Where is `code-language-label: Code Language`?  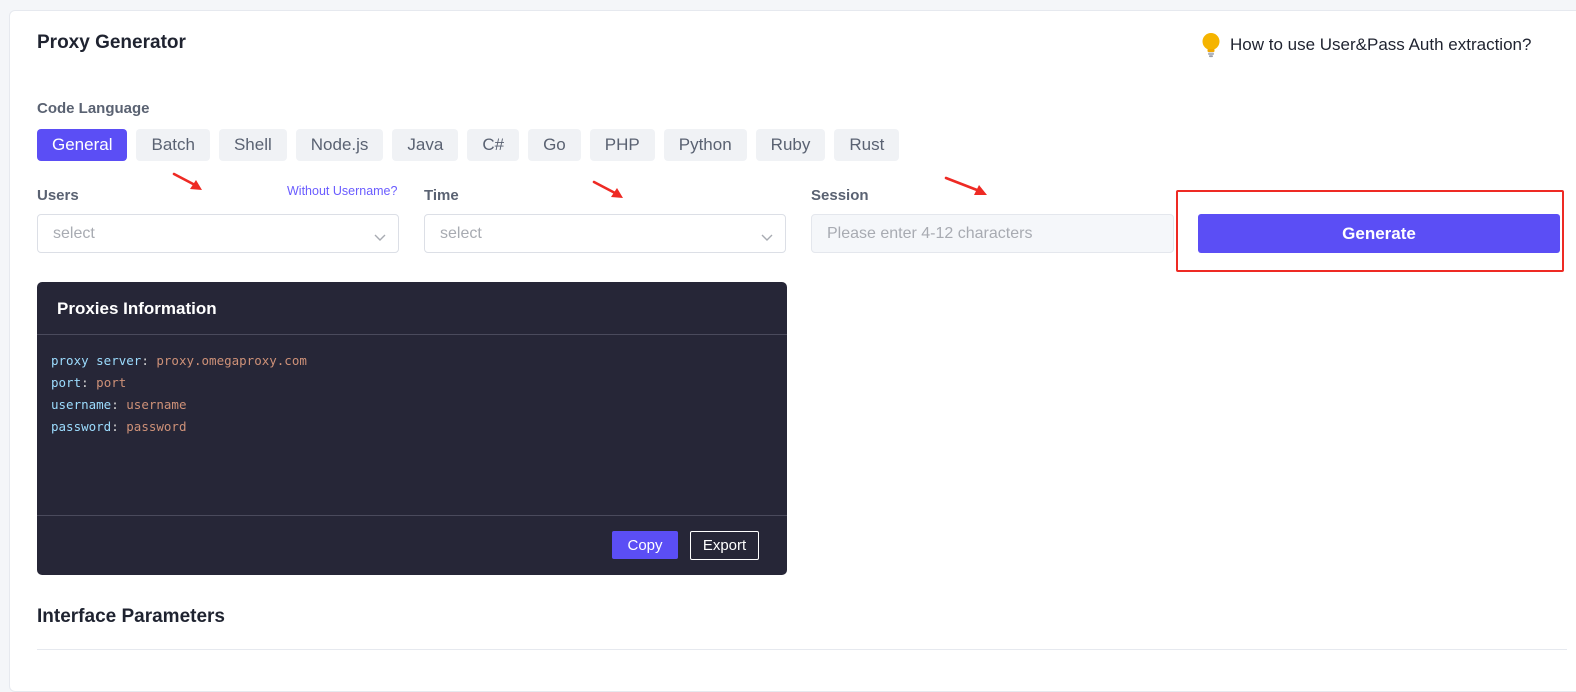
code-language-label: Code Language is located at coordinates (93, 108).